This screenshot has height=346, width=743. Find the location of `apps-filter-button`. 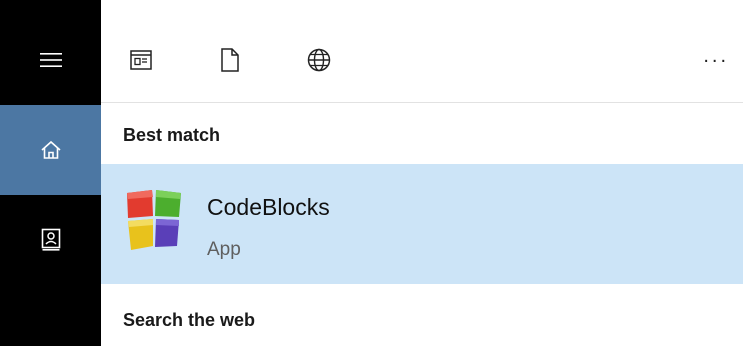

apps-filter-button is located at coordinates (141, 60).